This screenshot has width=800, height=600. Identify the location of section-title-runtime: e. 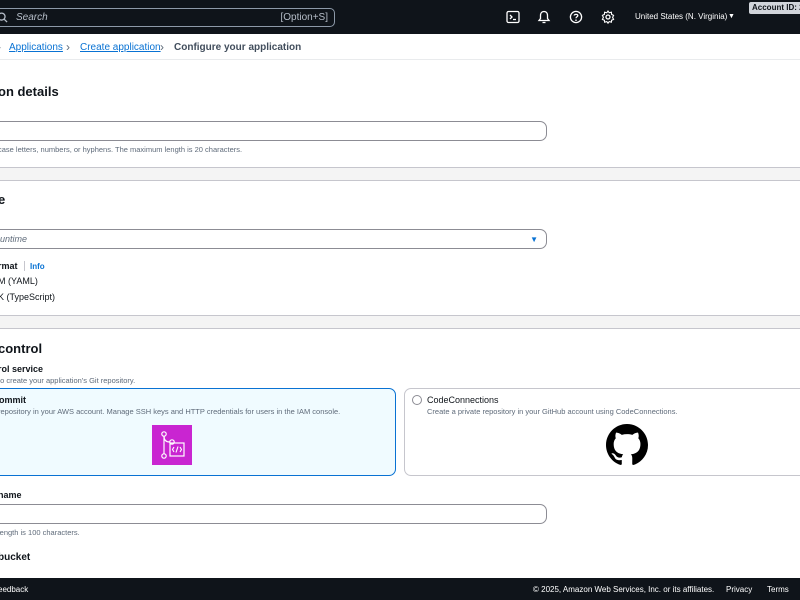
(3, 199).